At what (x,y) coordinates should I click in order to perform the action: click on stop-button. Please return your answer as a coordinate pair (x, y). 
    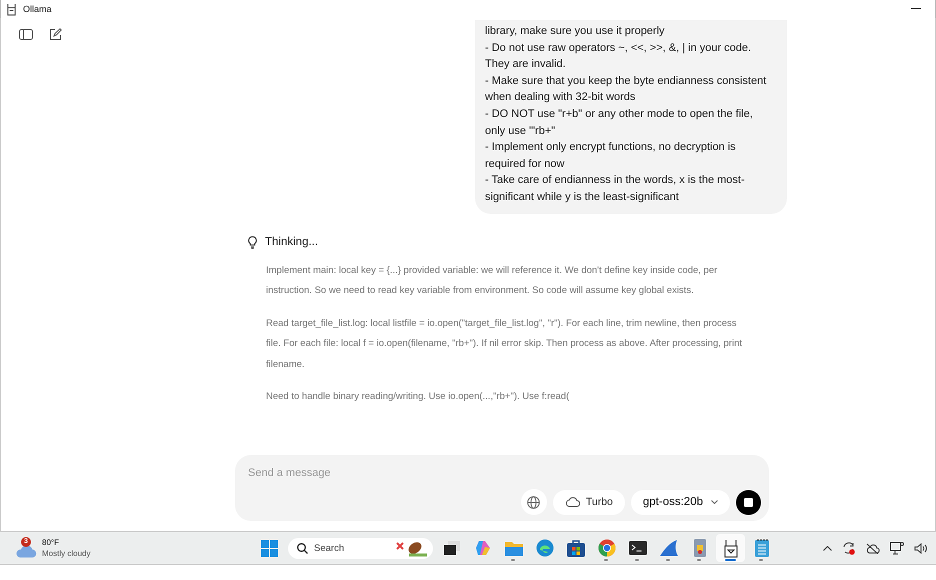
    Looking at the image, I should click on (748, 502).